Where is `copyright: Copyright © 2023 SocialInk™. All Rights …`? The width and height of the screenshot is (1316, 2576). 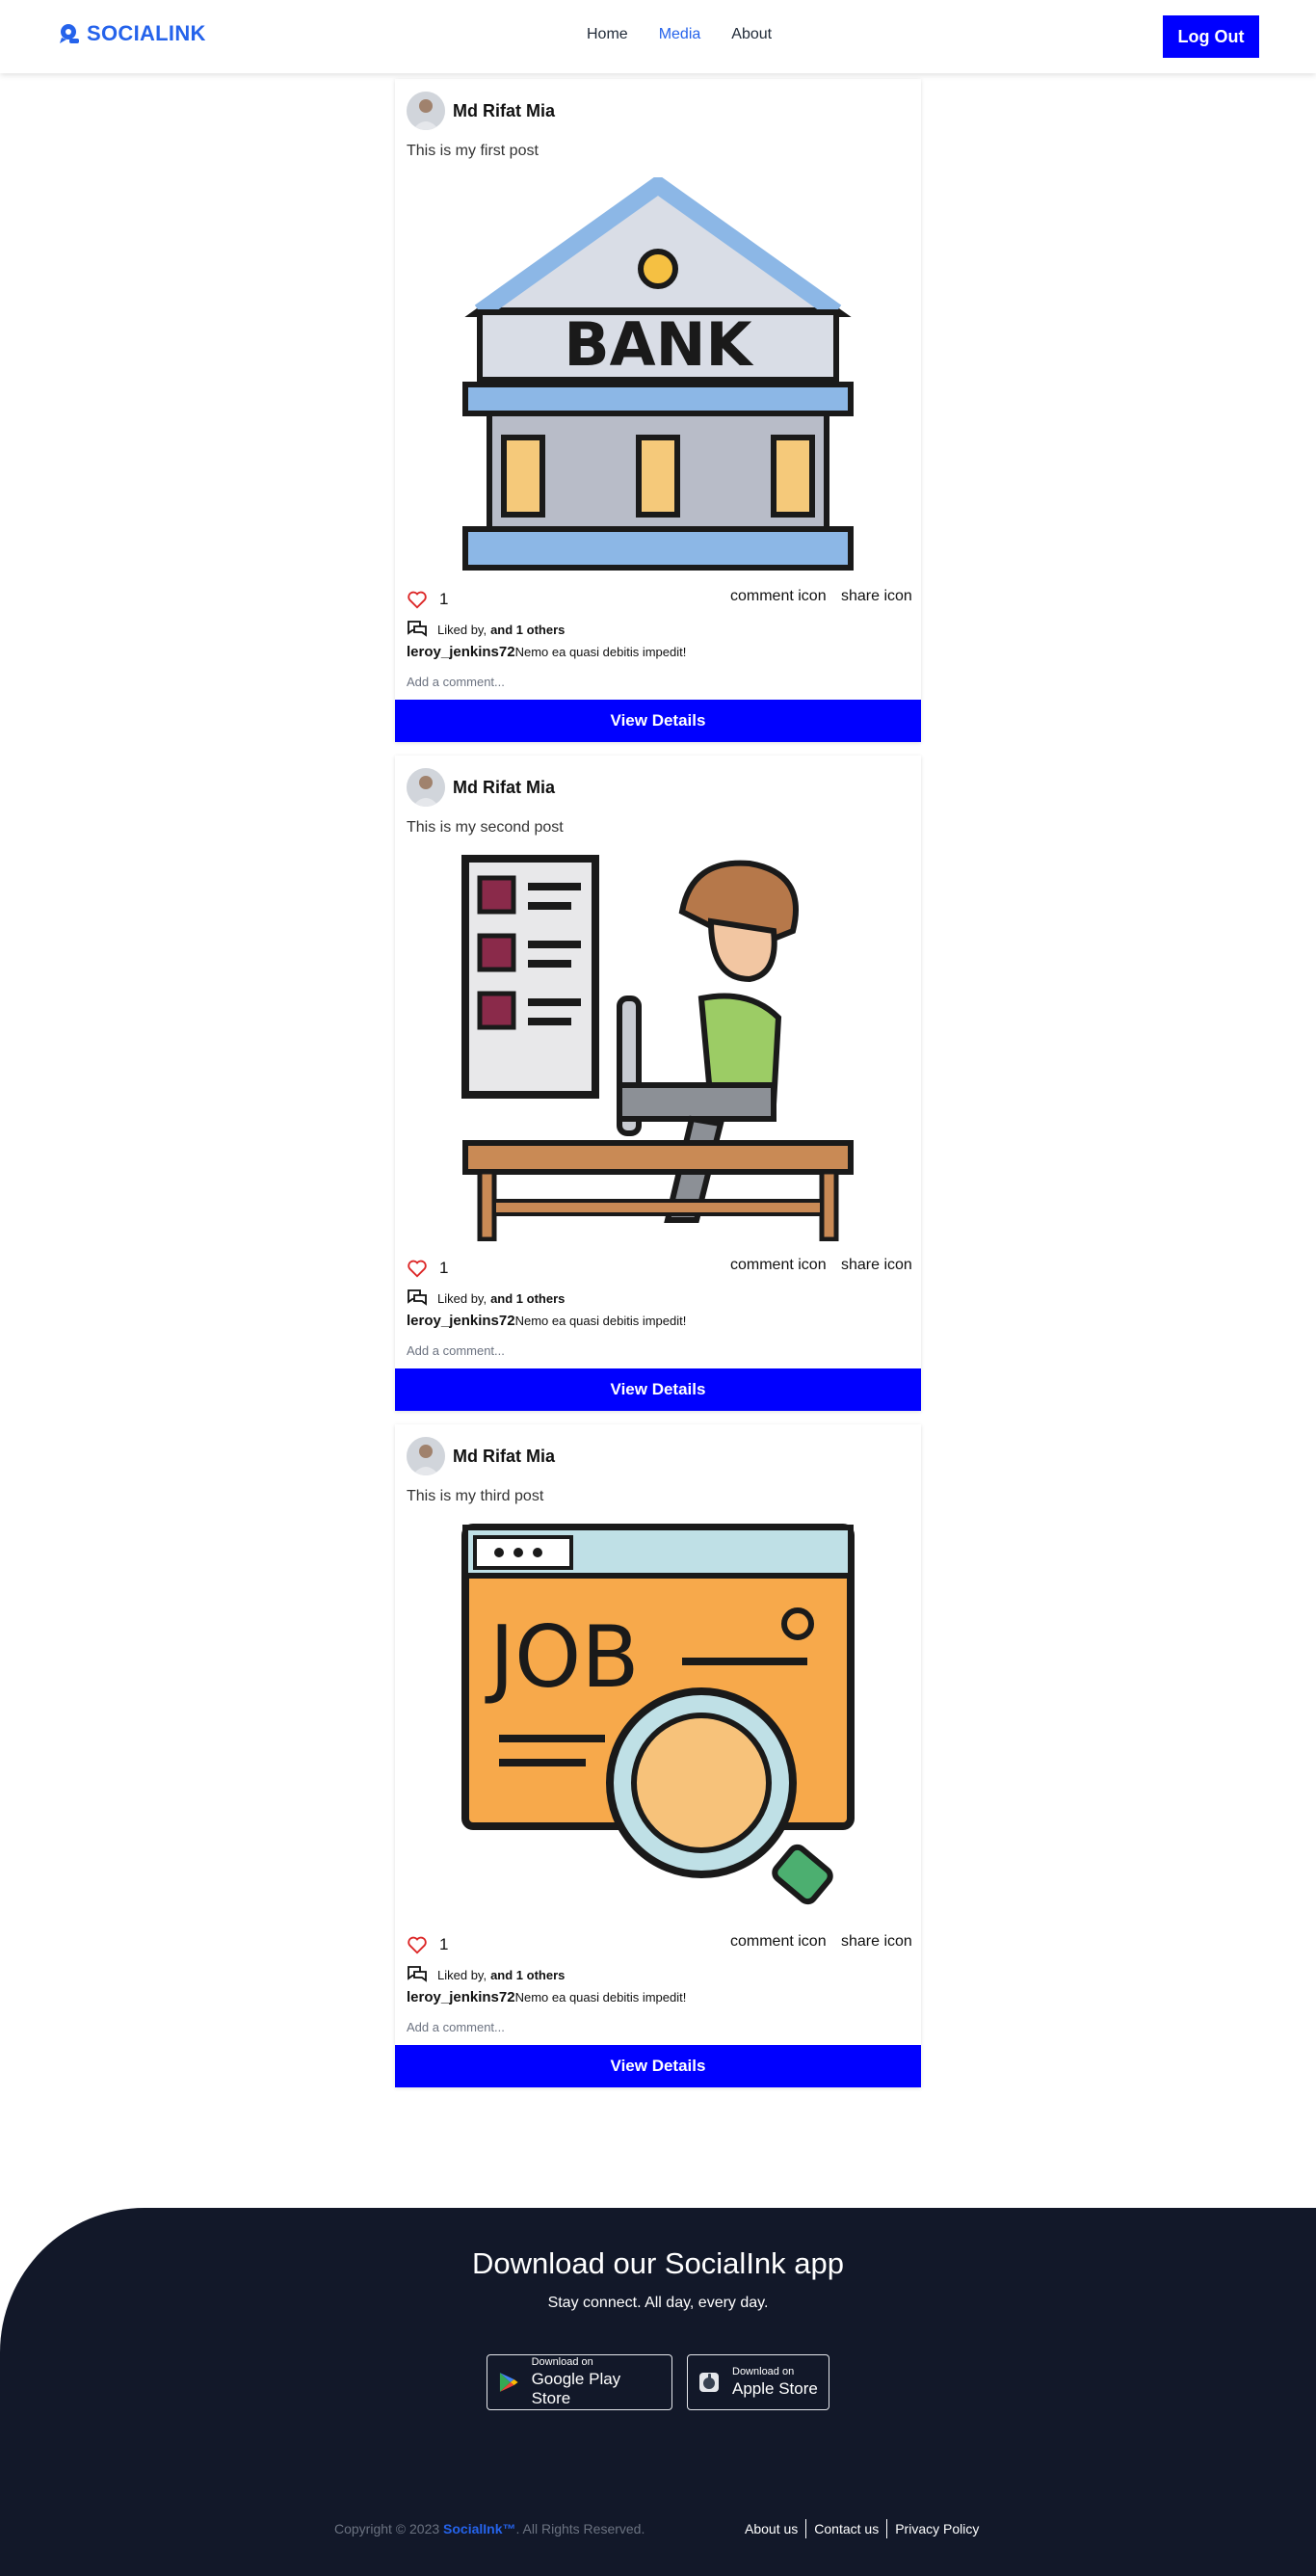
copyright: Copyright © 2023 SocialInk™. All Rights … is located at coordinates (489, 2528).